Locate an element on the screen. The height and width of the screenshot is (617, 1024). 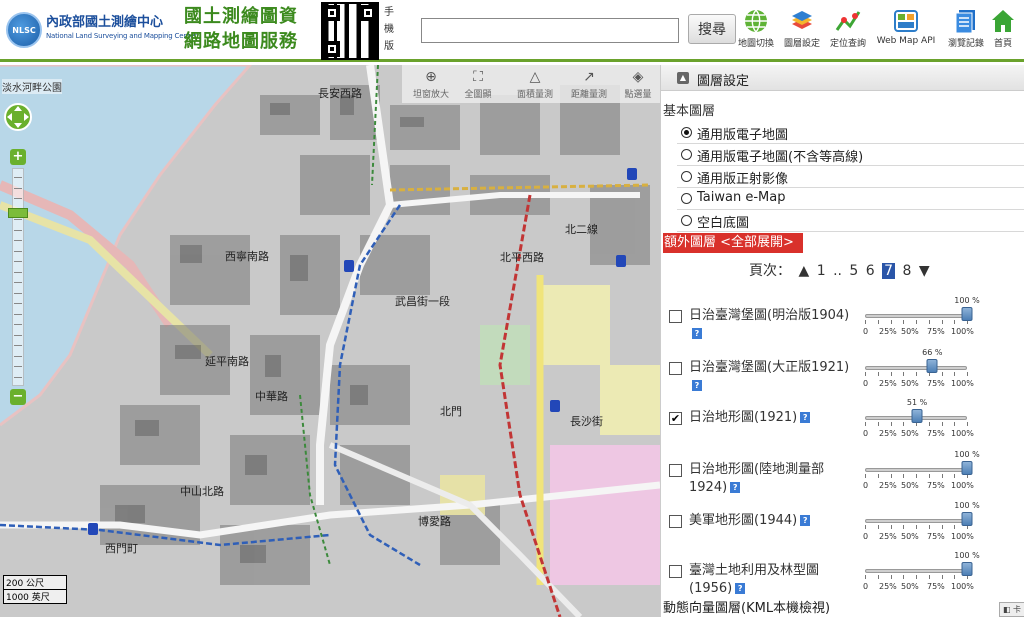
corner-toggle-button: ◧ 卡 is located at coordinates (1011, 609).